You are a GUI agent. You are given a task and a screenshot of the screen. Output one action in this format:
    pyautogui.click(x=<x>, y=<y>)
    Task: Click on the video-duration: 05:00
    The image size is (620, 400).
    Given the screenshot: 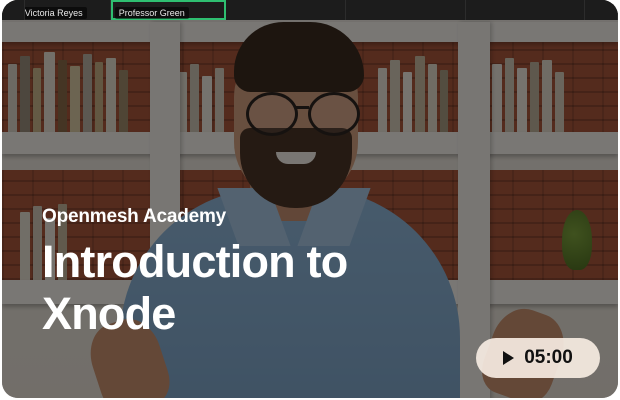 What is the action you would take?
    pyautogui.click(x=548, y=357)
    